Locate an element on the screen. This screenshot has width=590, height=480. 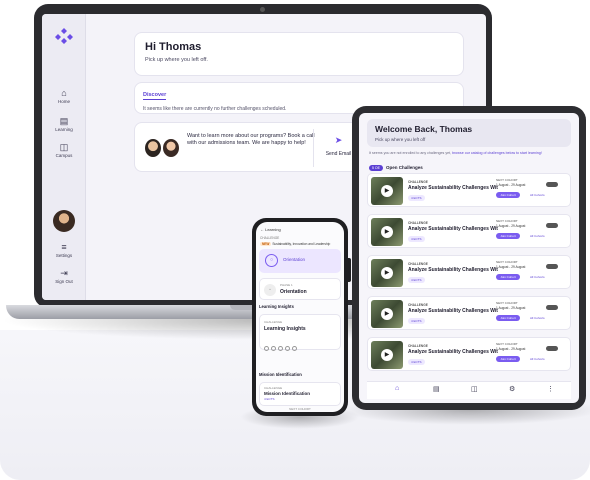
learning-insights-card: CHALLENGE Learning Insights is located at coordinates (300, 332).